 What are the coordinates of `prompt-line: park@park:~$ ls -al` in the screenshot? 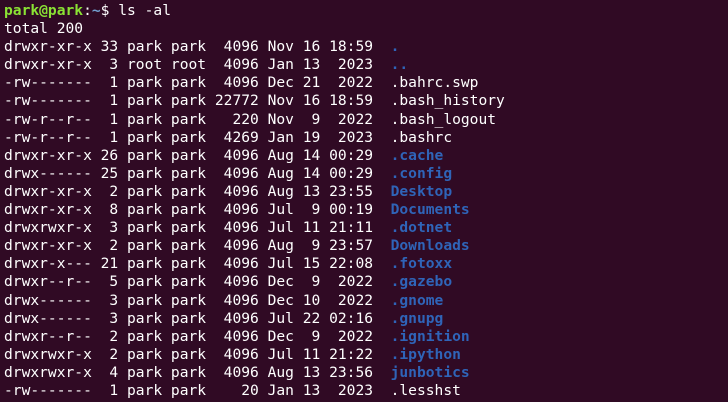 It's located at (366, 11).